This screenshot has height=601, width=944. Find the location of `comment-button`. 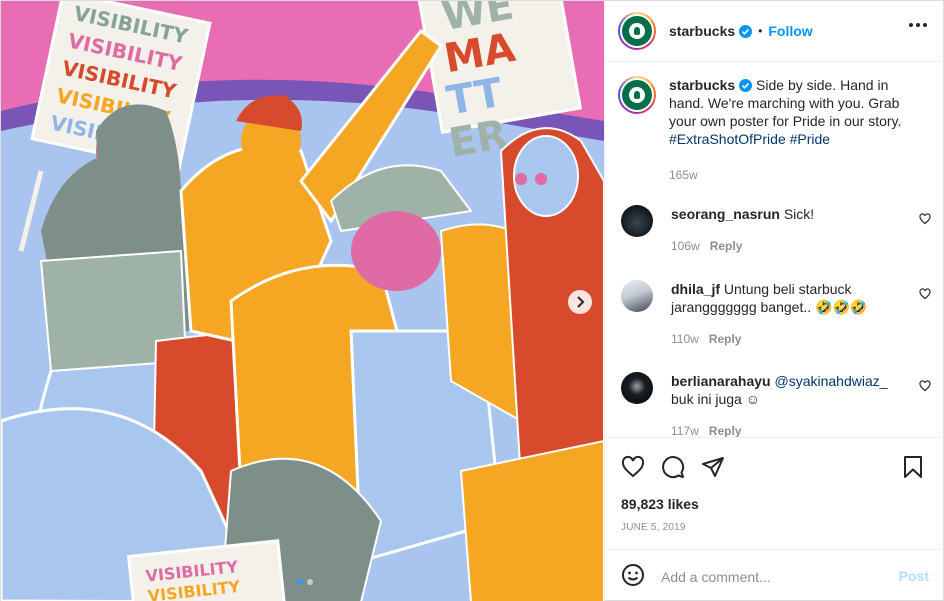

comment-button is located at coordinates (673, 468).